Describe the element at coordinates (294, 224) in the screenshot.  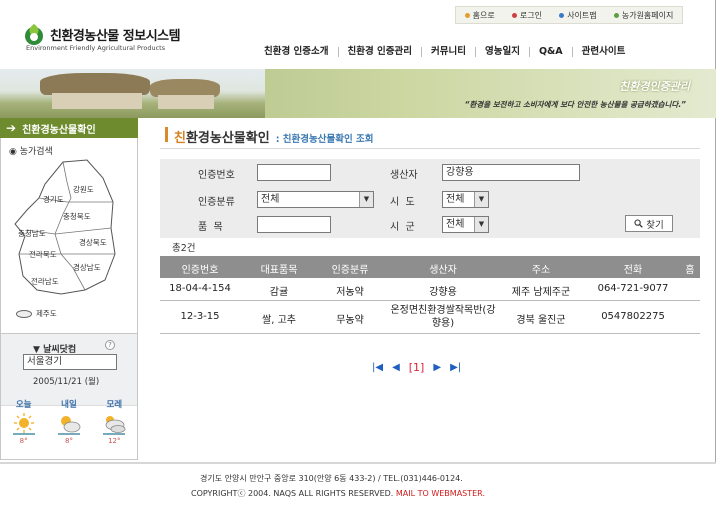
I see `item-input` at that location.